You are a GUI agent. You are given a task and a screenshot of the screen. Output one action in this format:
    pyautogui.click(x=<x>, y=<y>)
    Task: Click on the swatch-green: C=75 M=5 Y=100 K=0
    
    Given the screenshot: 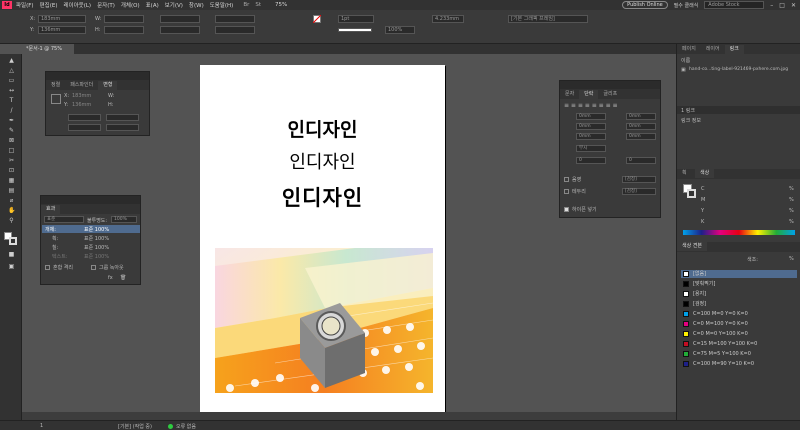 What is the action you would take?
    pyautogui.click(x=739, y=354)
    